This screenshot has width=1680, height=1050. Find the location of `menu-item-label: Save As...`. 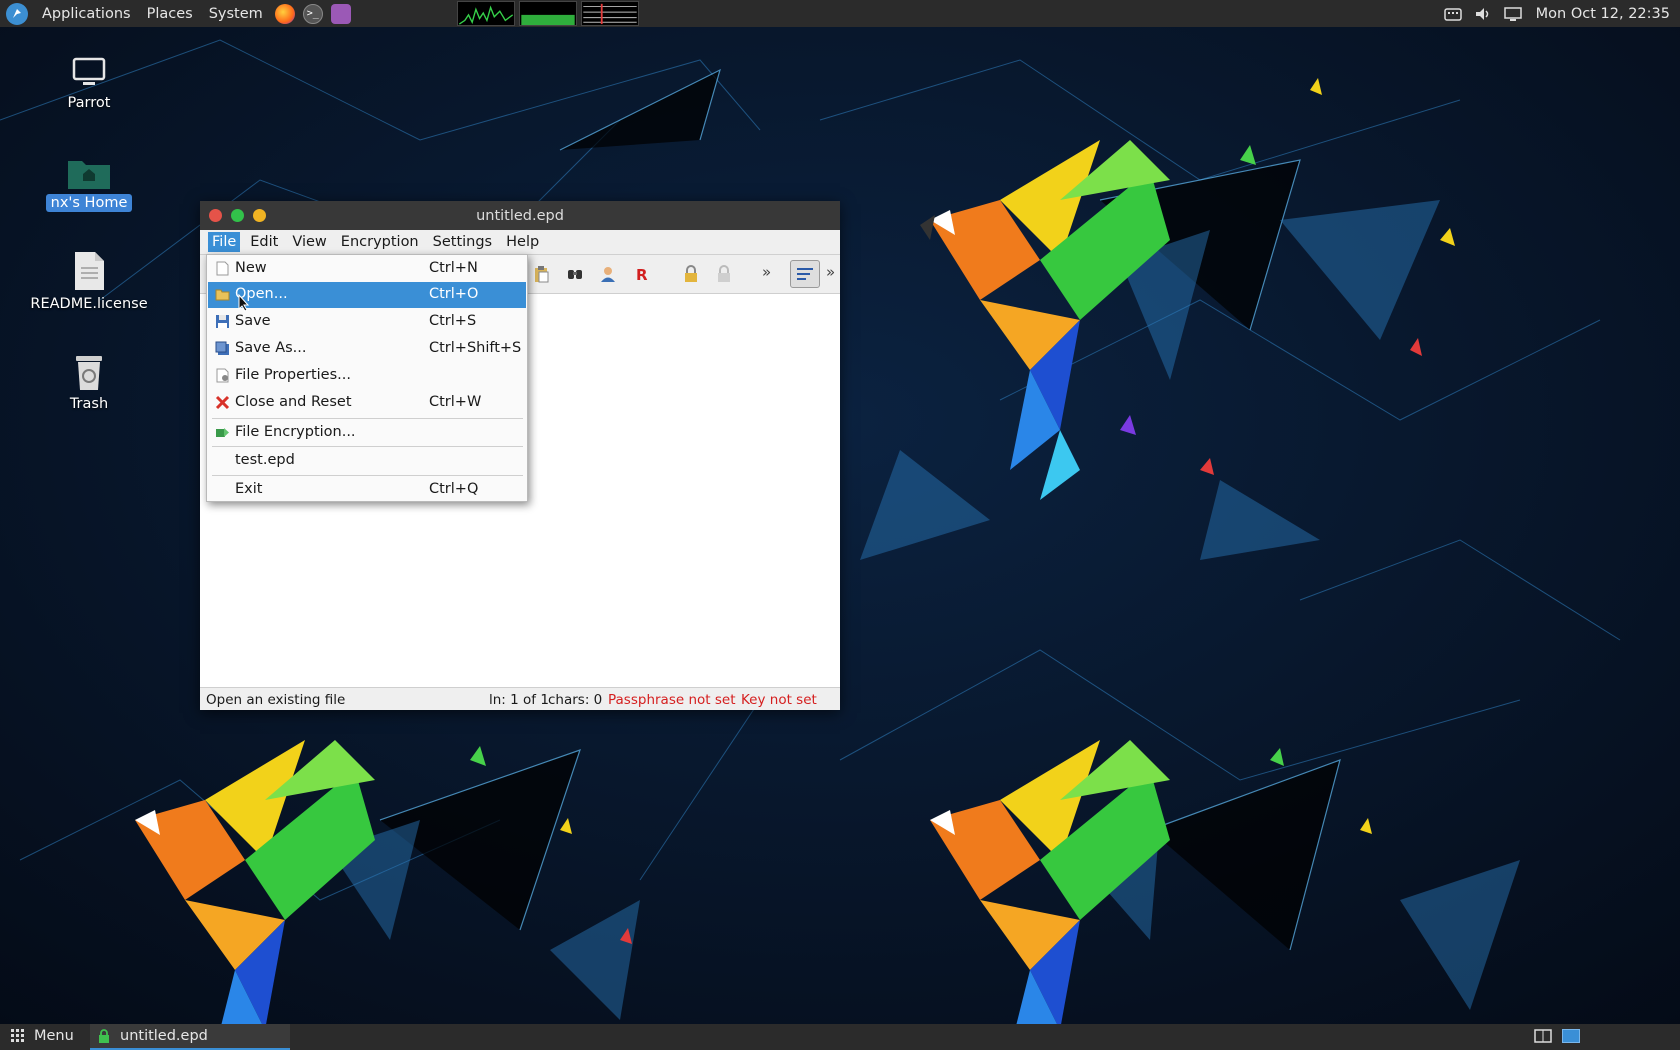

menu-item-label: Save As... is located at coordinates (271, 348).